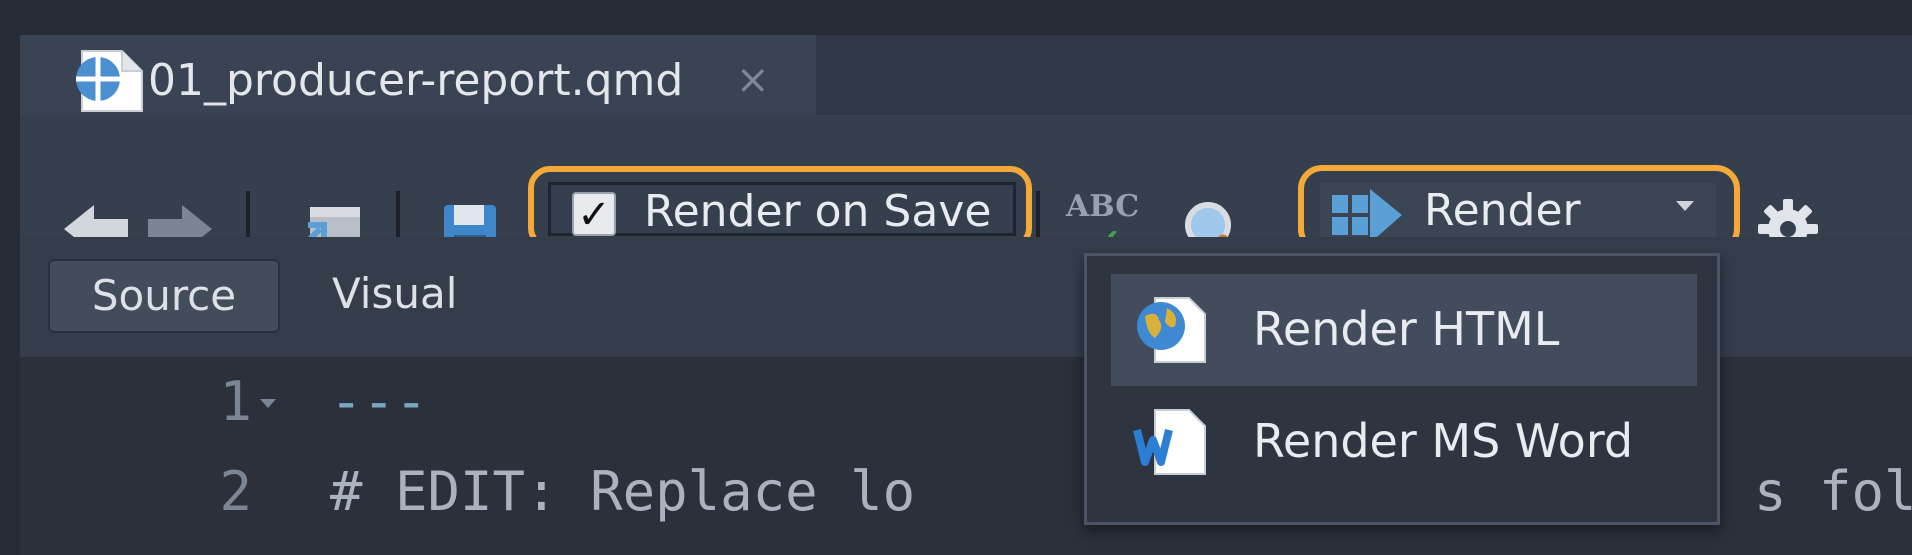  I want to click on menu-item-label: Render HTML, so click(1406, 329).